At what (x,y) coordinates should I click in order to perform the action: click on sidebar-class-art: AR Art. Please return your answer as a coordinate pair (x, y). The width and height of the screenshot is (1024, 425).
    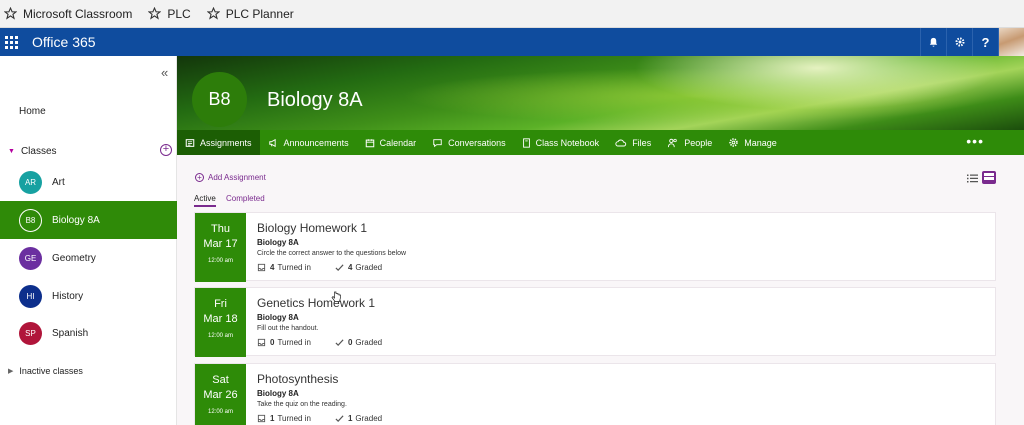
    Looking at the image, I should click on (88, 182).